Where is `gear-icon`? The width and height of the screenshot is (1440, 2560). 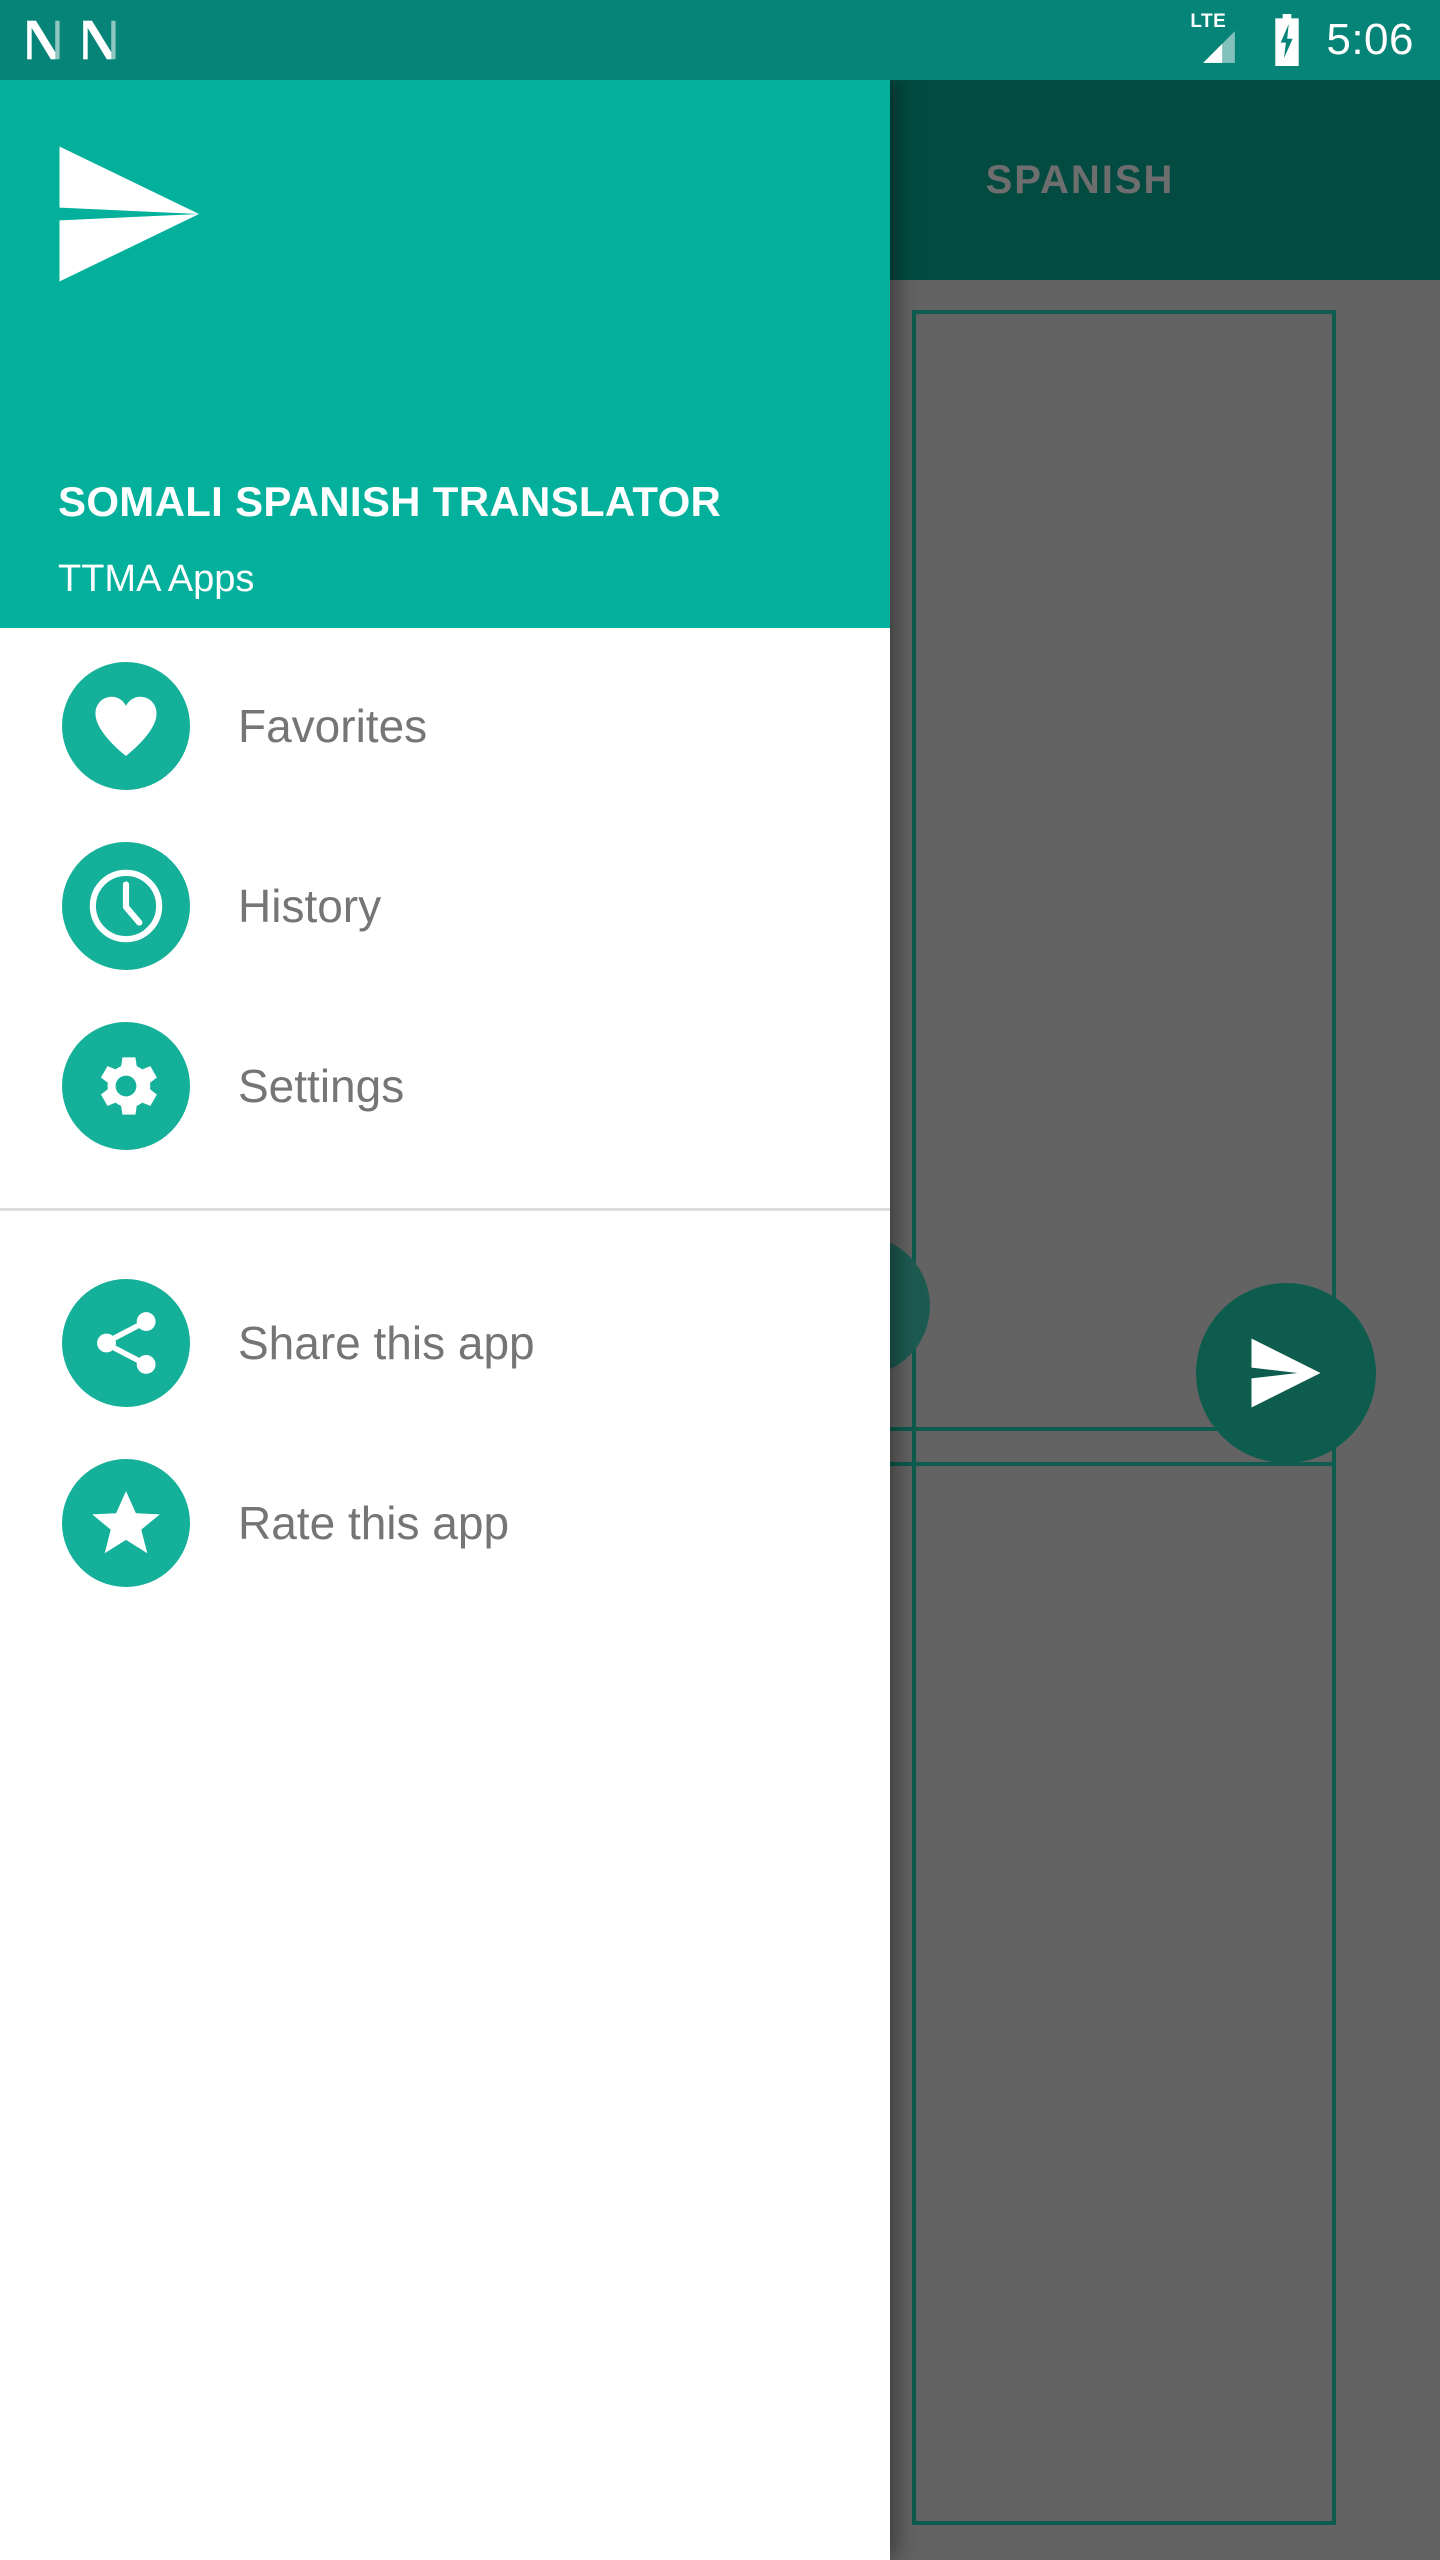 gear-icon is located at coordinates (126, 1086).